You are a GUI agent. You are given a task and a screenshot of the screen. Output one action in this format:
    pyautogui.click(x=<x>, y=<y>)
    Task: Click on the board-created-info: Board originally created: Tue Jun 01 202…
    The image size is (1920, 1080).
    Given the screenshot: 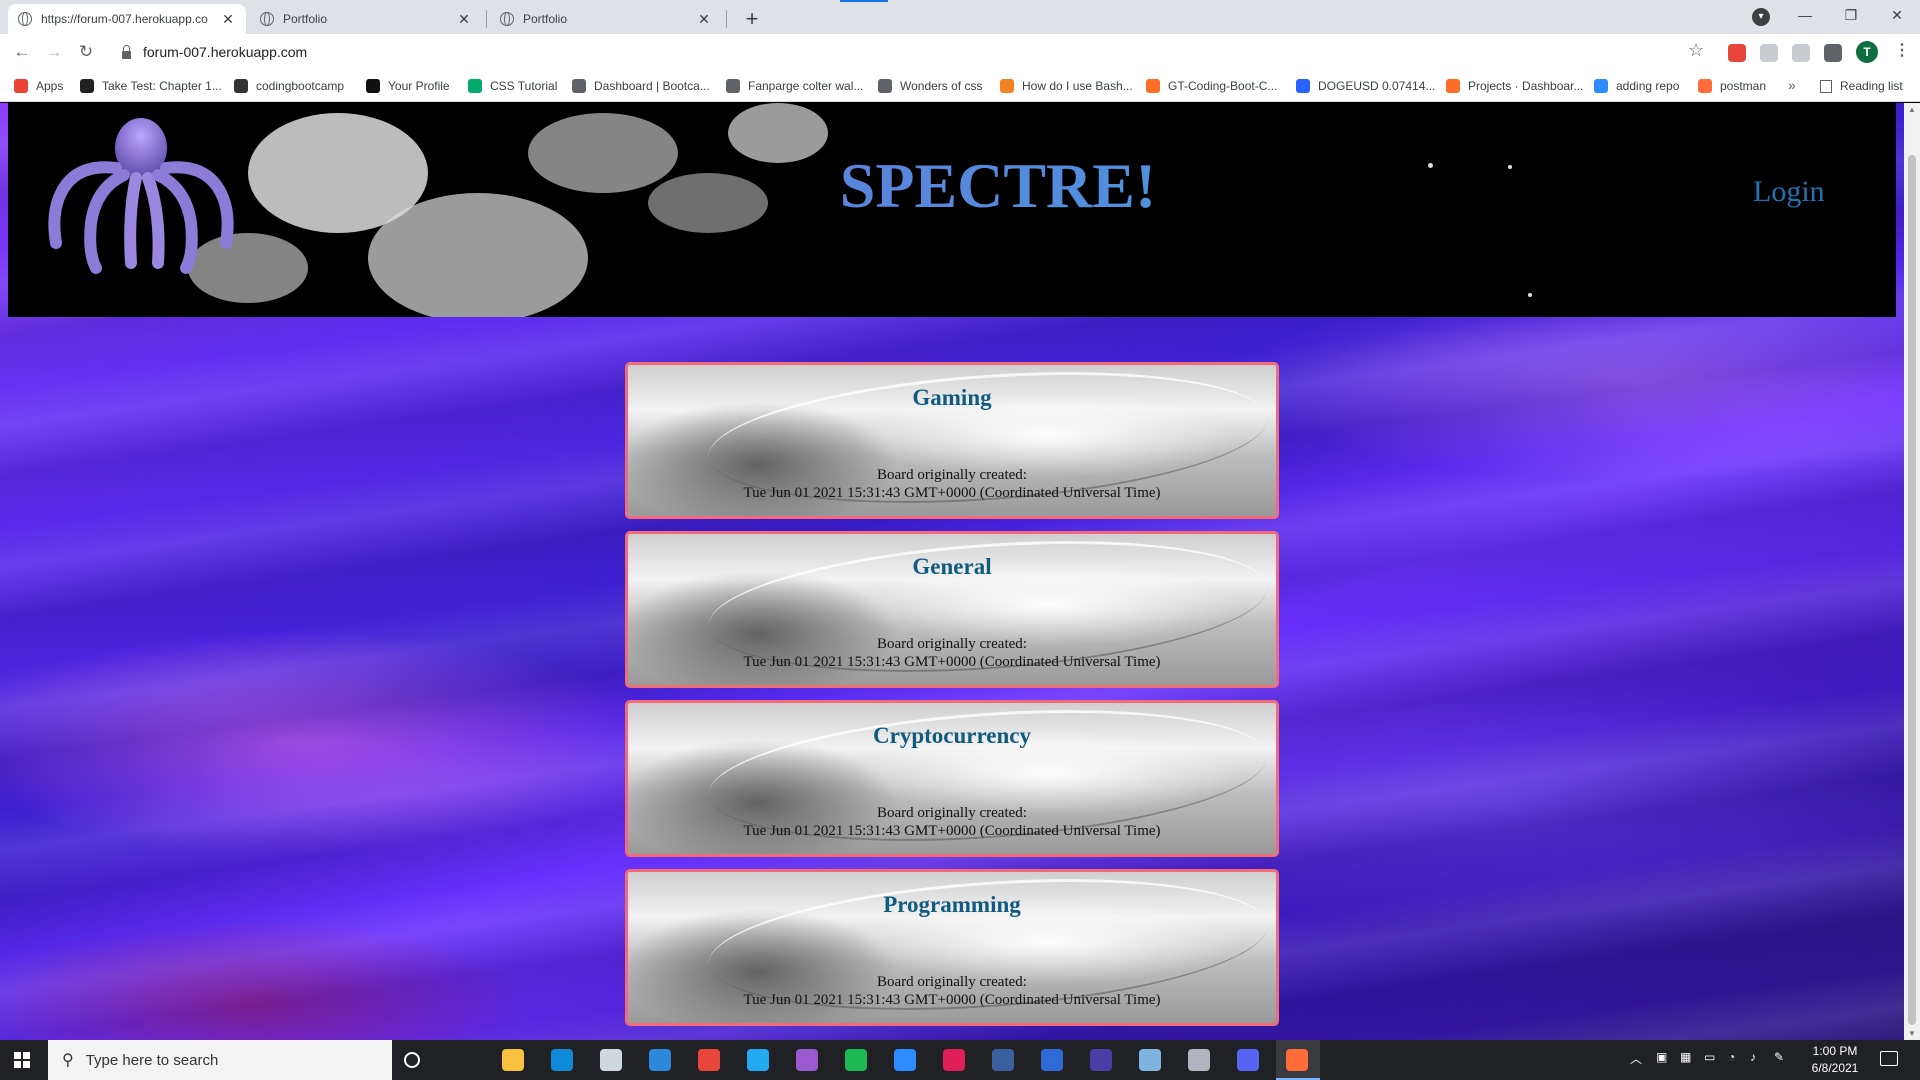 What is the action you would take?
    pyautogui.click(x=952, y=484)
    